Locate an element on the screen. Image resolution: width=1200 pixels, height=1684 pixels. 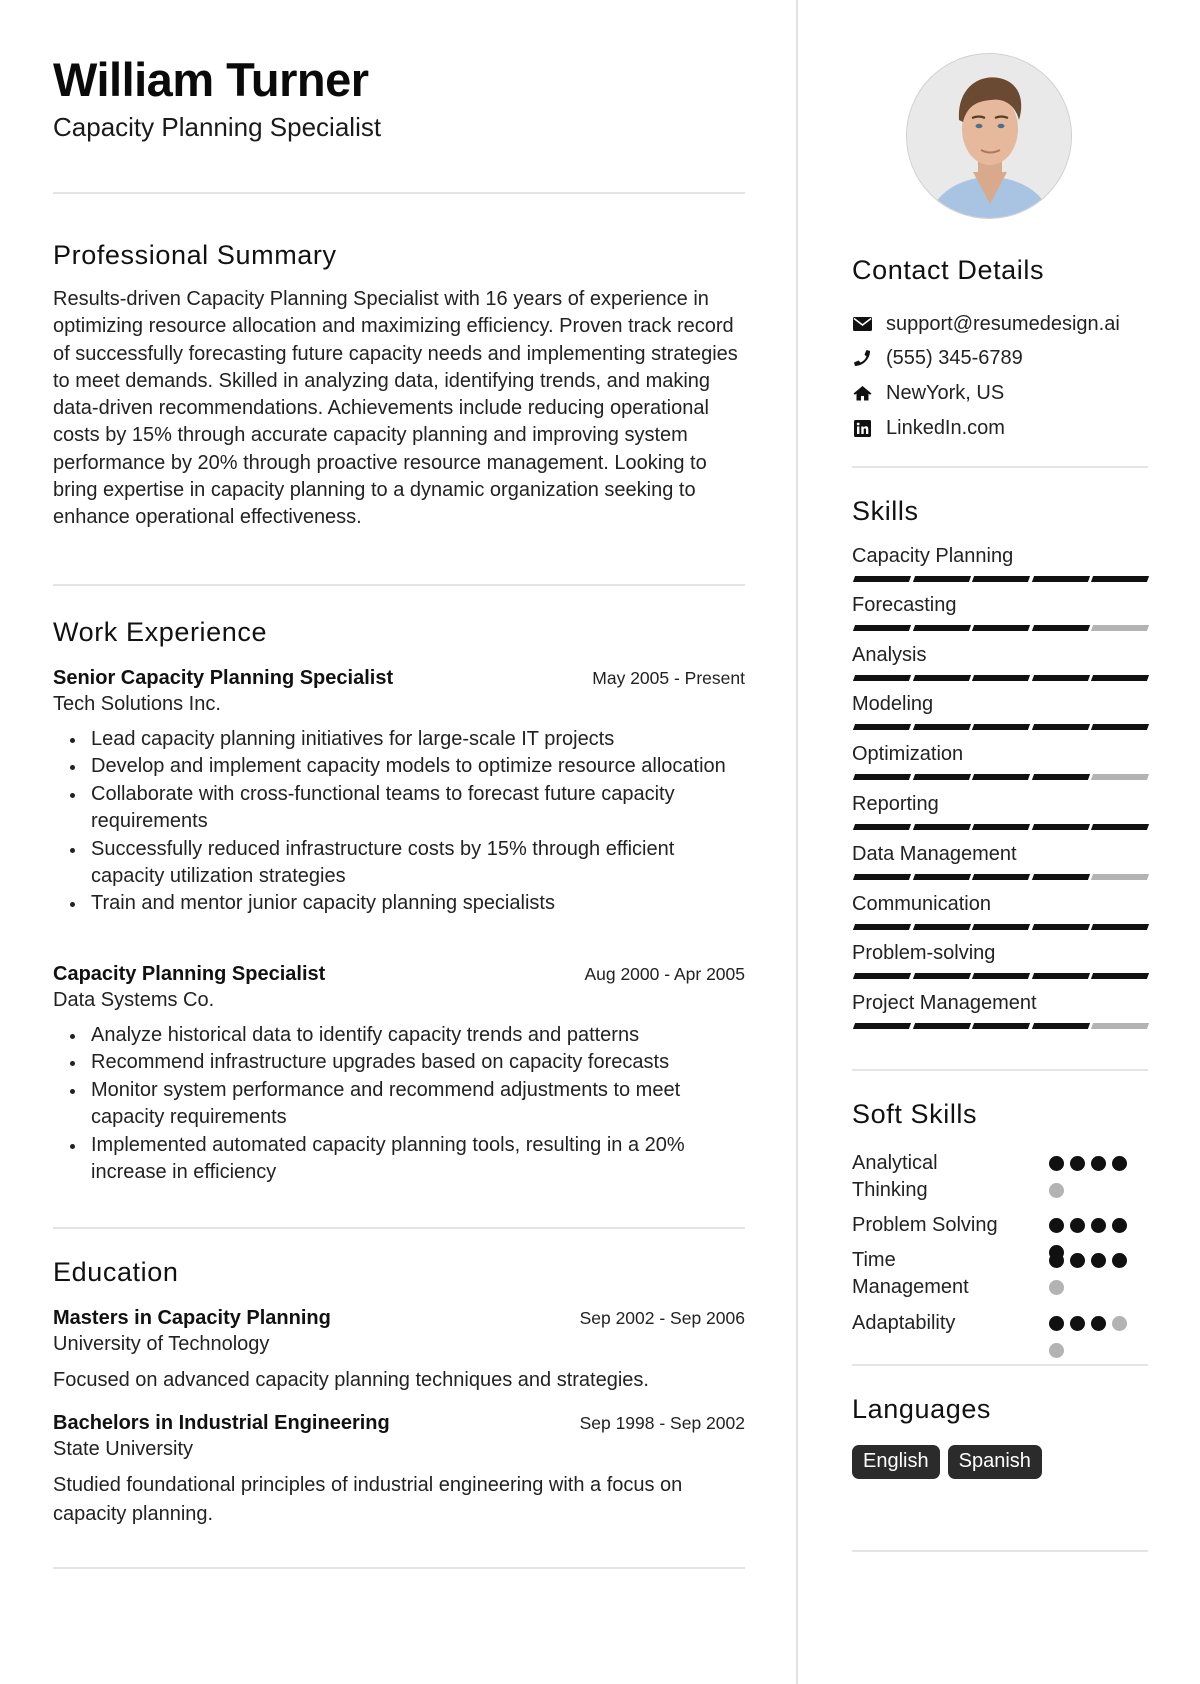
envelope-icon is located at coordinates (862, 324).